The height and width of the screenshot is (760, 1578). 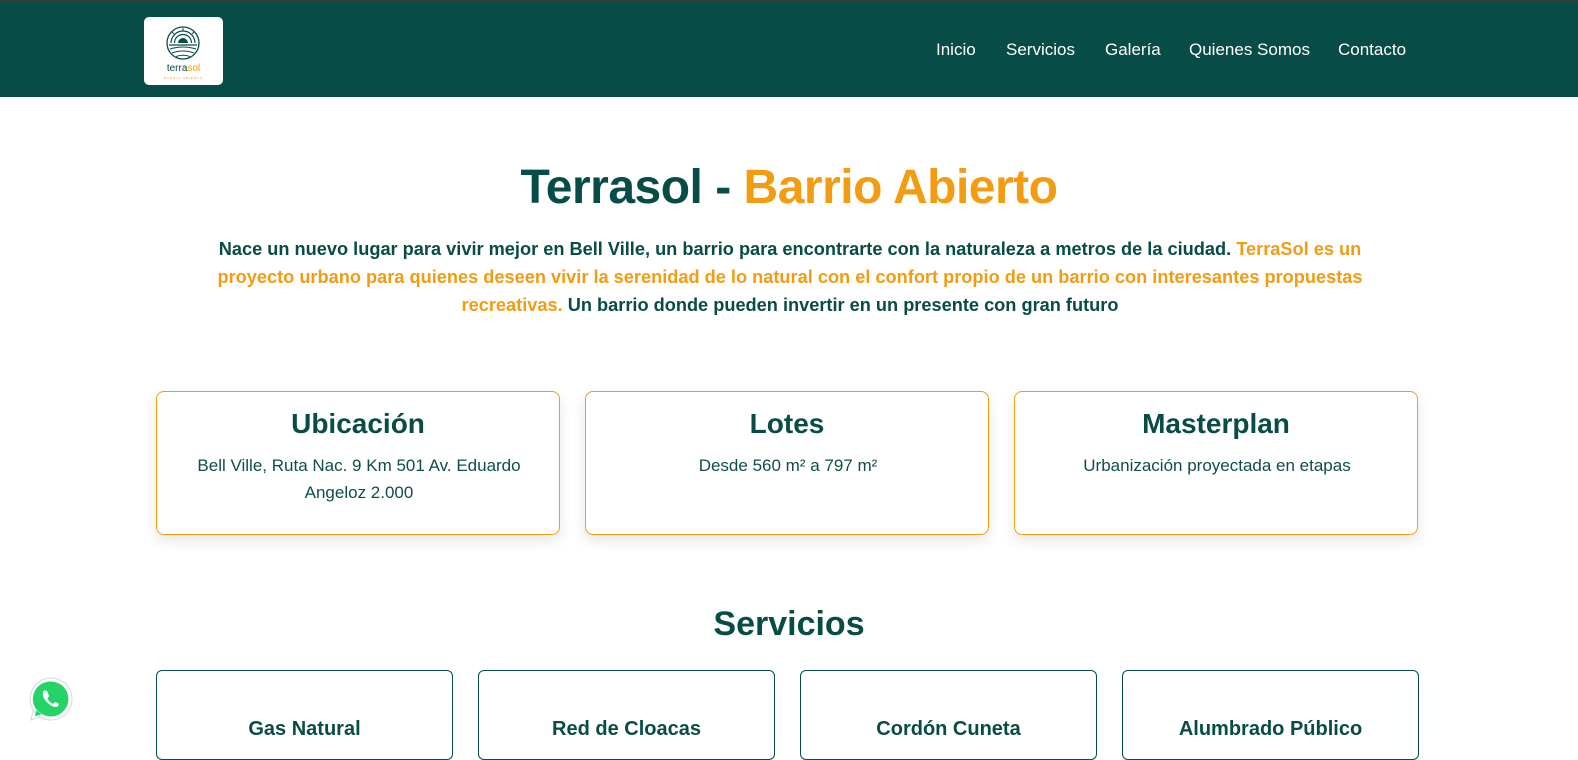 I want to click on whatsapp-icon, so click(x=51, y=699).